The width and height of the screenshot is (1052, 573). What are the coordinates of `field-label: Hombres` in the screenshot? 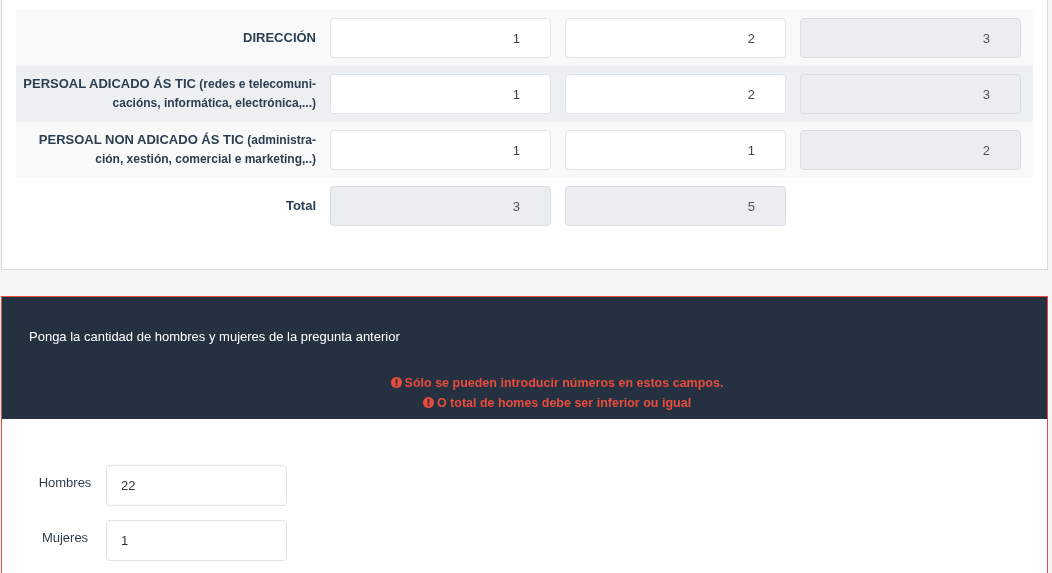 It's located at (65, 482).